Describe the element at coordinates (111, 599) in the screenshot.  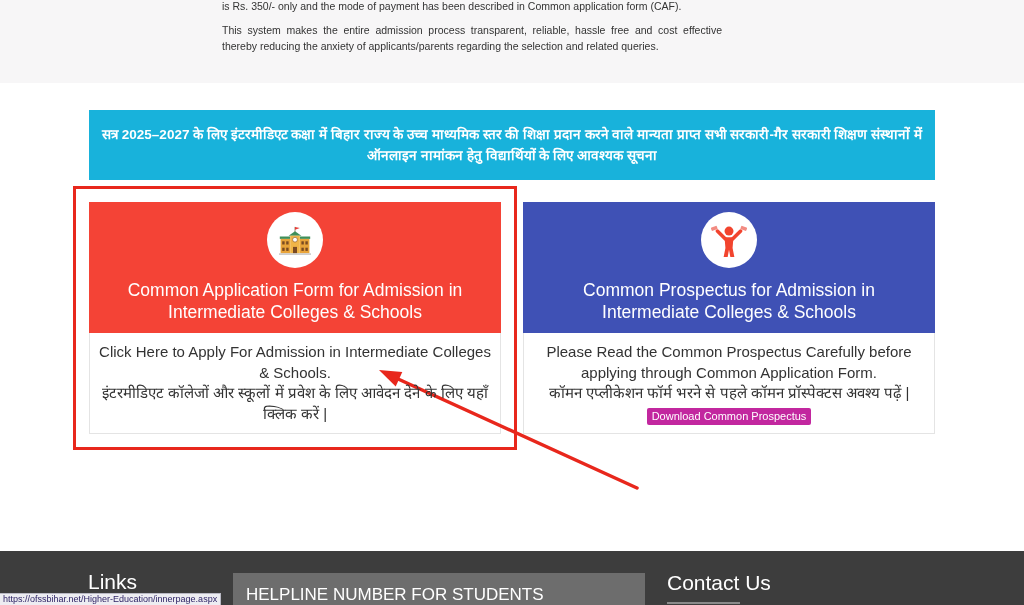
I see `status-url-tooltip: https://ofssbihar.net/Higher-Education/innerpage.aspx` at that location.